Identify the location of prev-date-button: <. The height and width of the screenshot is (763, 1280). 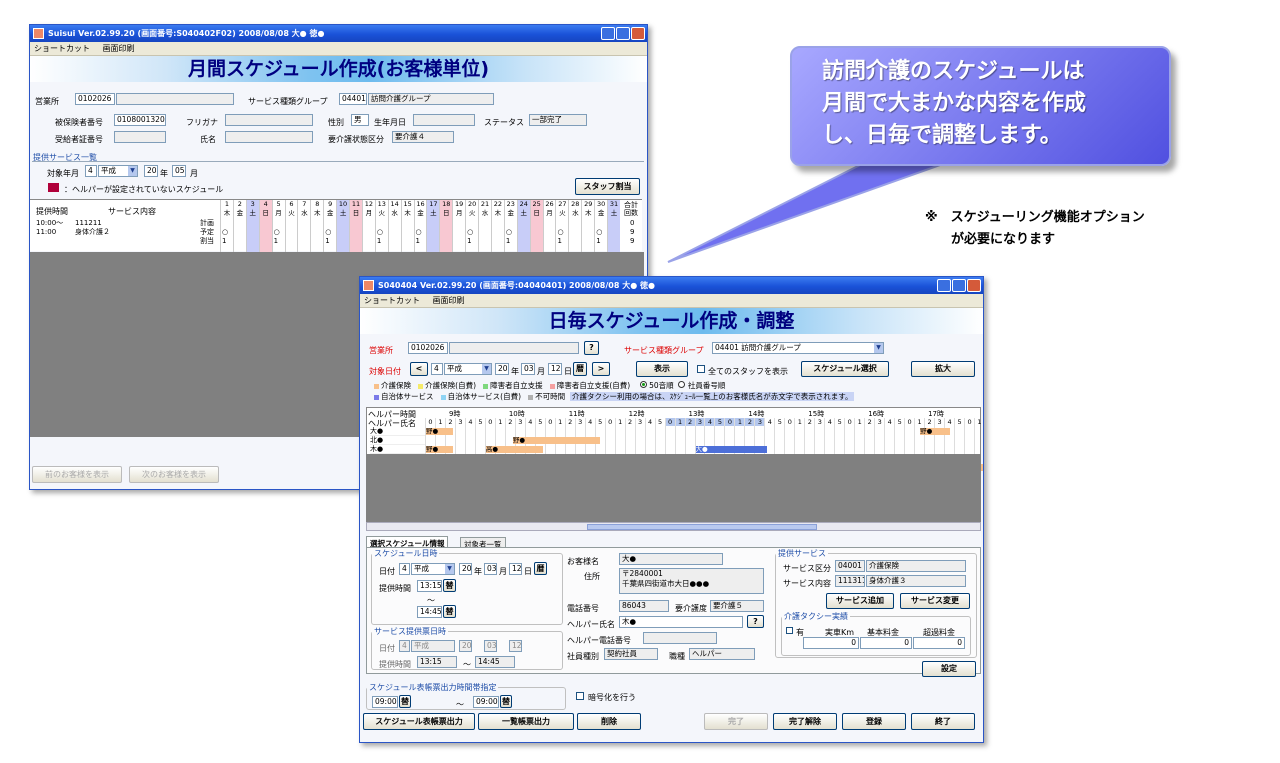
(419, 369).